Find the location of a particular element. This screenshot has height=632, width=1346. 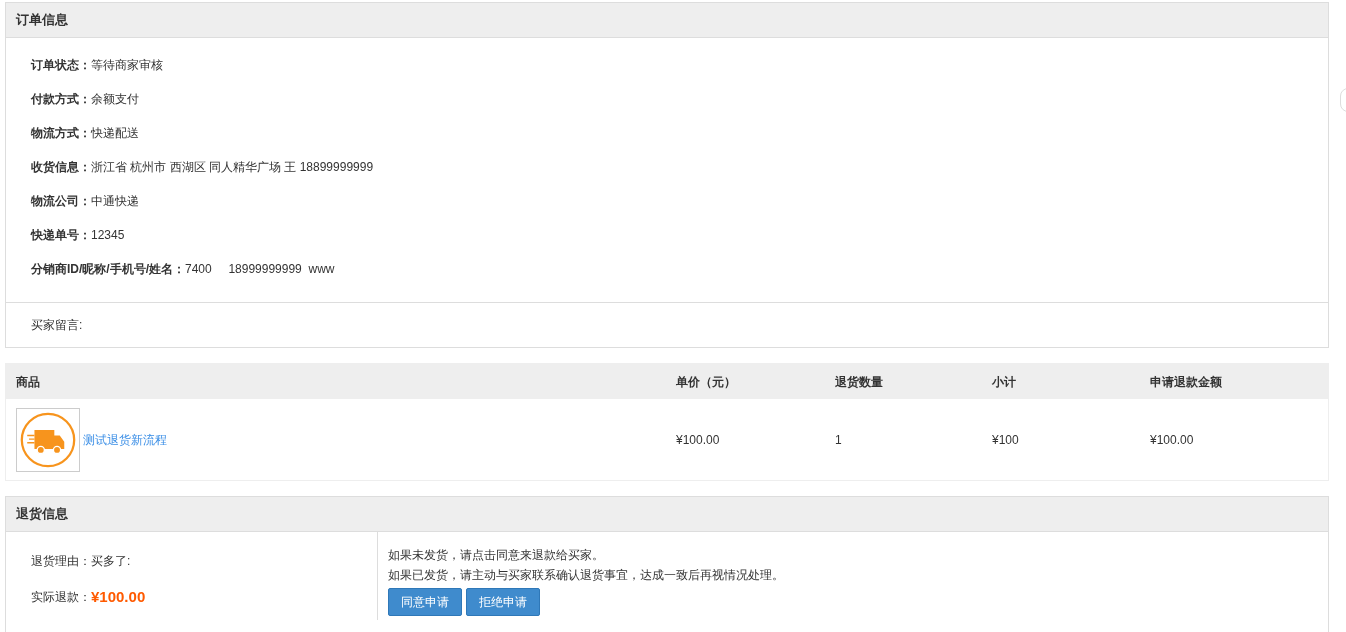

field-value: 7400 18999999999 www is located at coordinates (260, 269).